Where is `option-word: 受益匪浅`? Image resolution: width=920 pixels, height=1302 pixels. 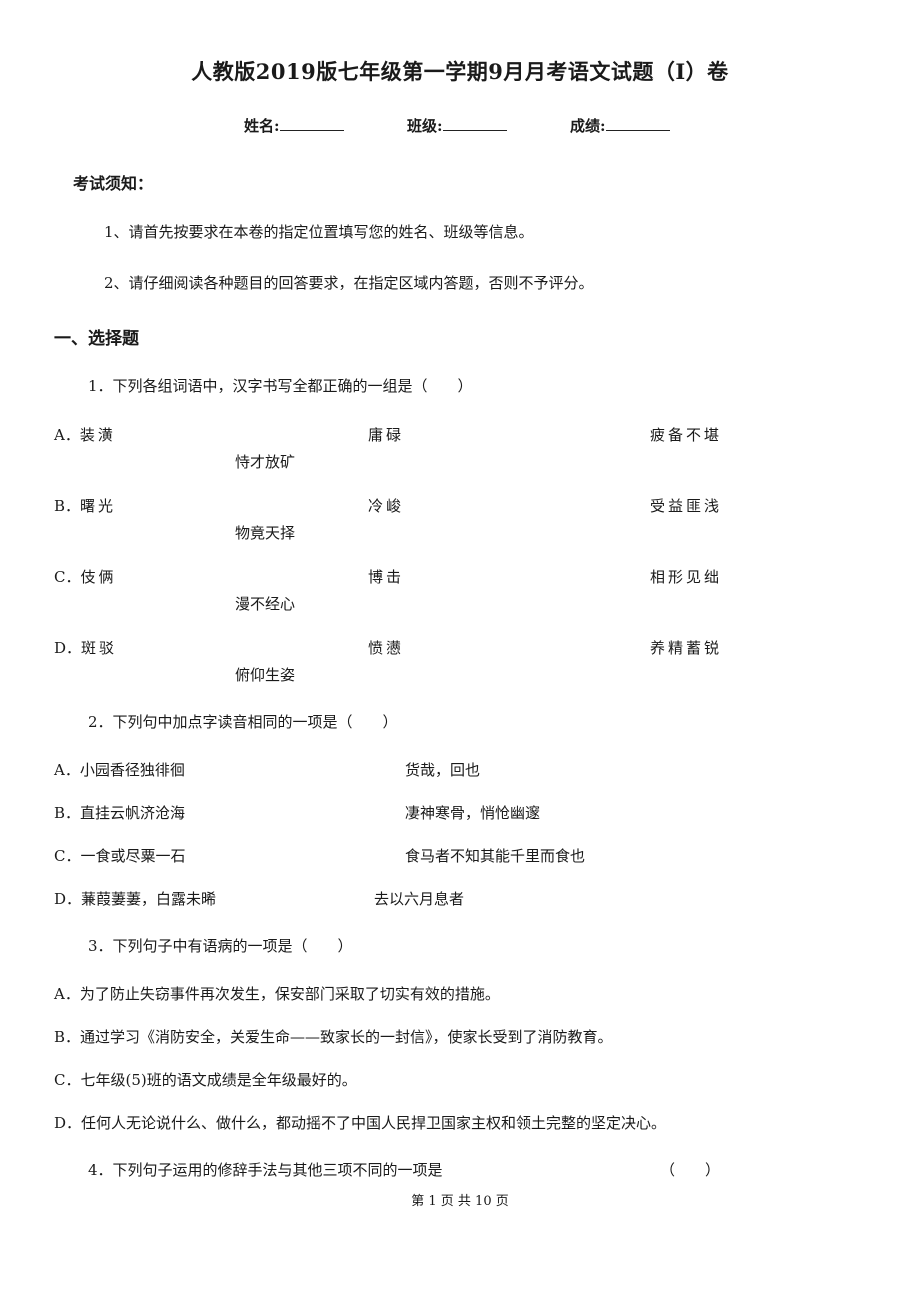
option-word: 受益匪浅 is located at coordinates (686, 506).